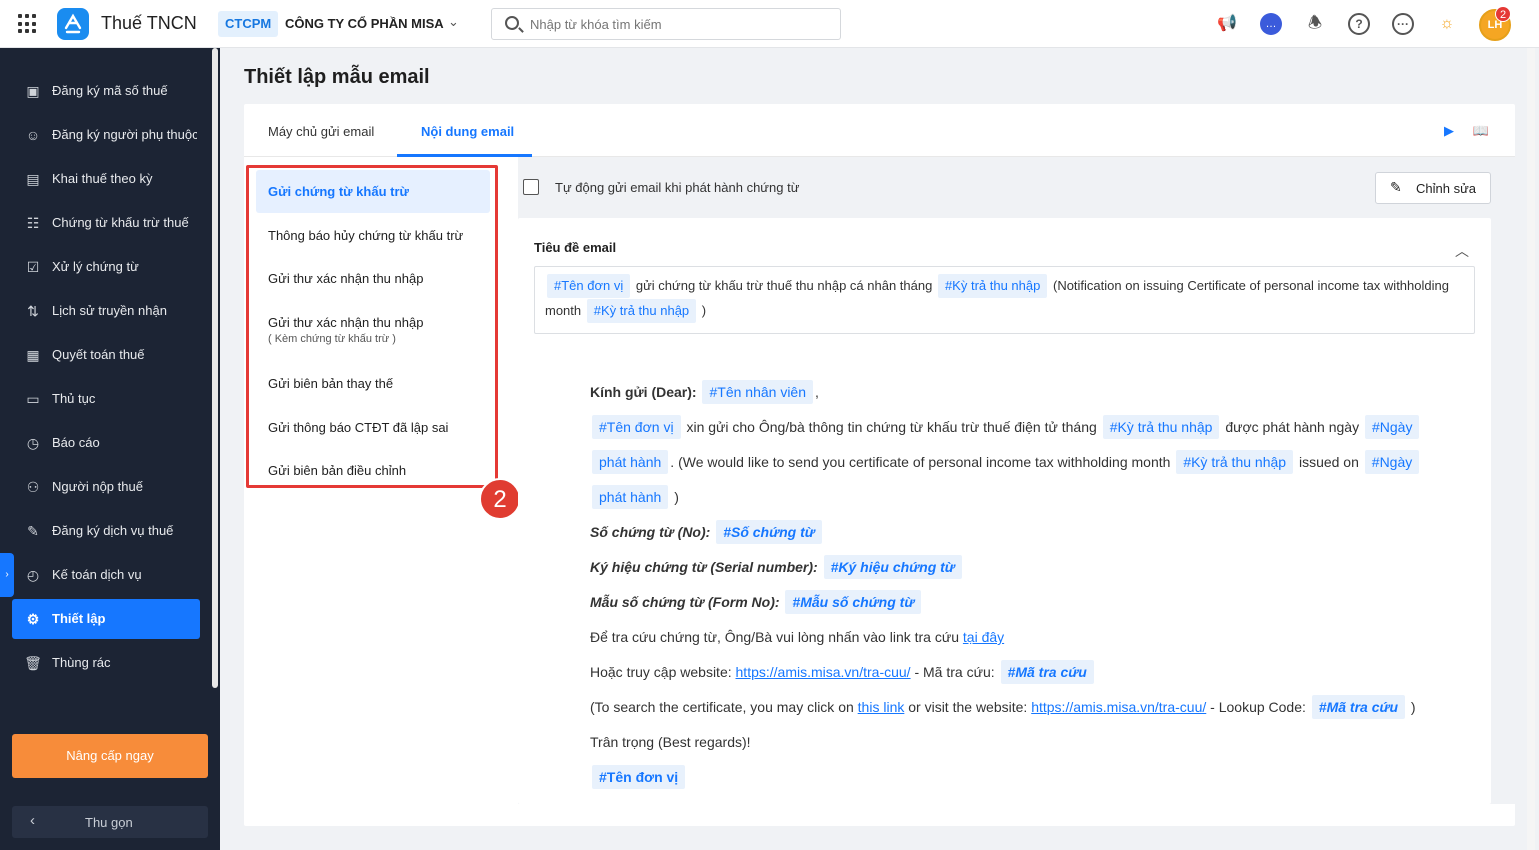 The image size is (1539, 850). Describe the element at coordinates (680, 24) in the screenshot. I see `search-input` at that location.